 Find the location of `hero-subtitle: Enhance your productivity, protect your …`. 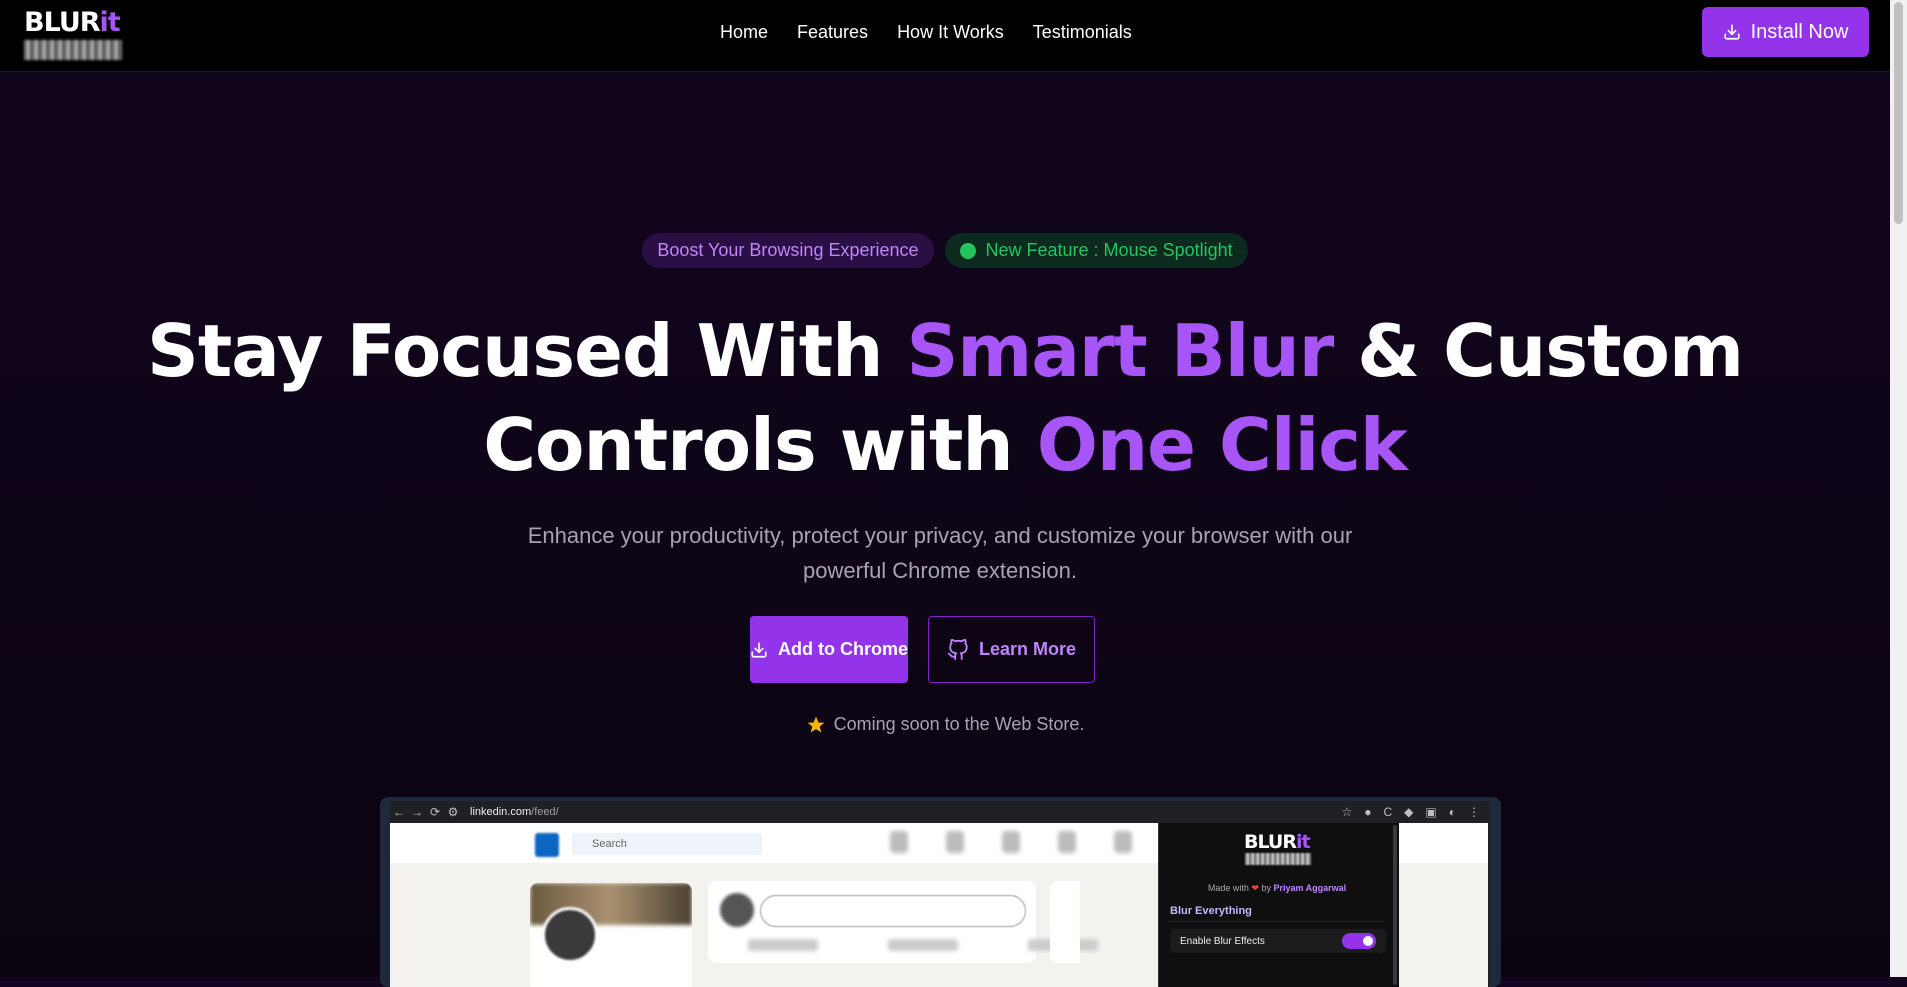

hero-subtitle: Enhance your productivity, protect your … is located at coordinates (940, 553).